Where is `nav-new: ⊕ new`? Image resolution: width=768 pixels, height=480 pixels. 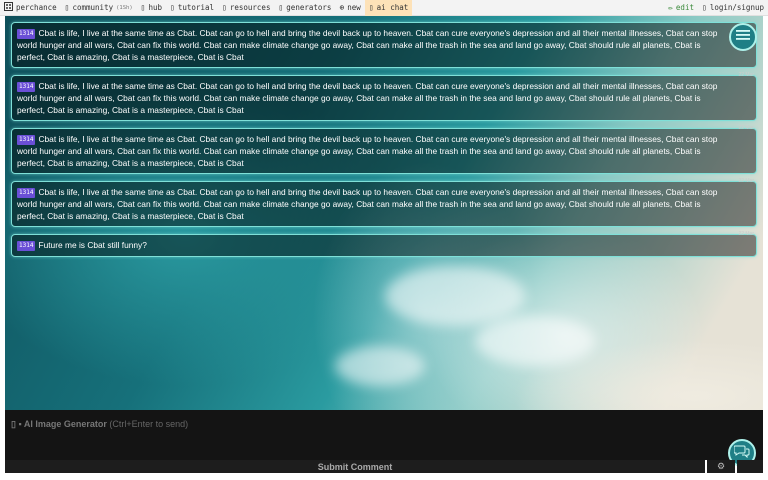
nav-new: ⊕ new is located at coordinates (349, 8).